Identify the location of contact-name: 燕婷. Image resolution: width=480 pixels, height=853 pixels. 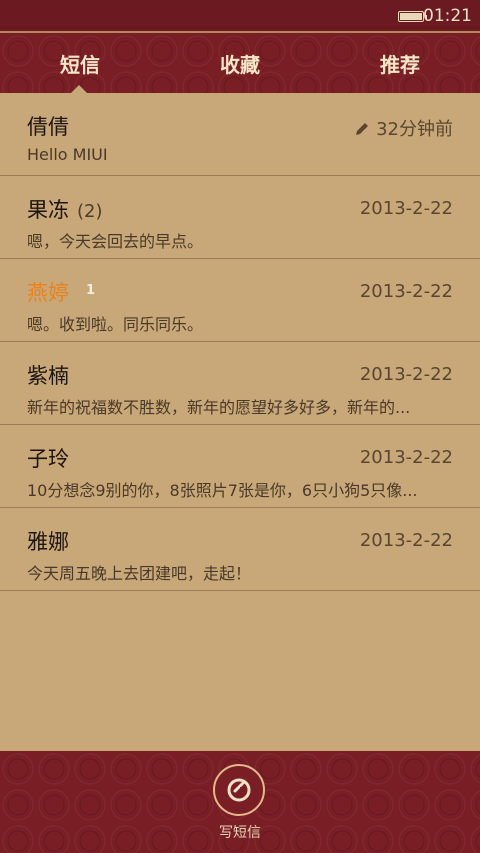
(48, 293).